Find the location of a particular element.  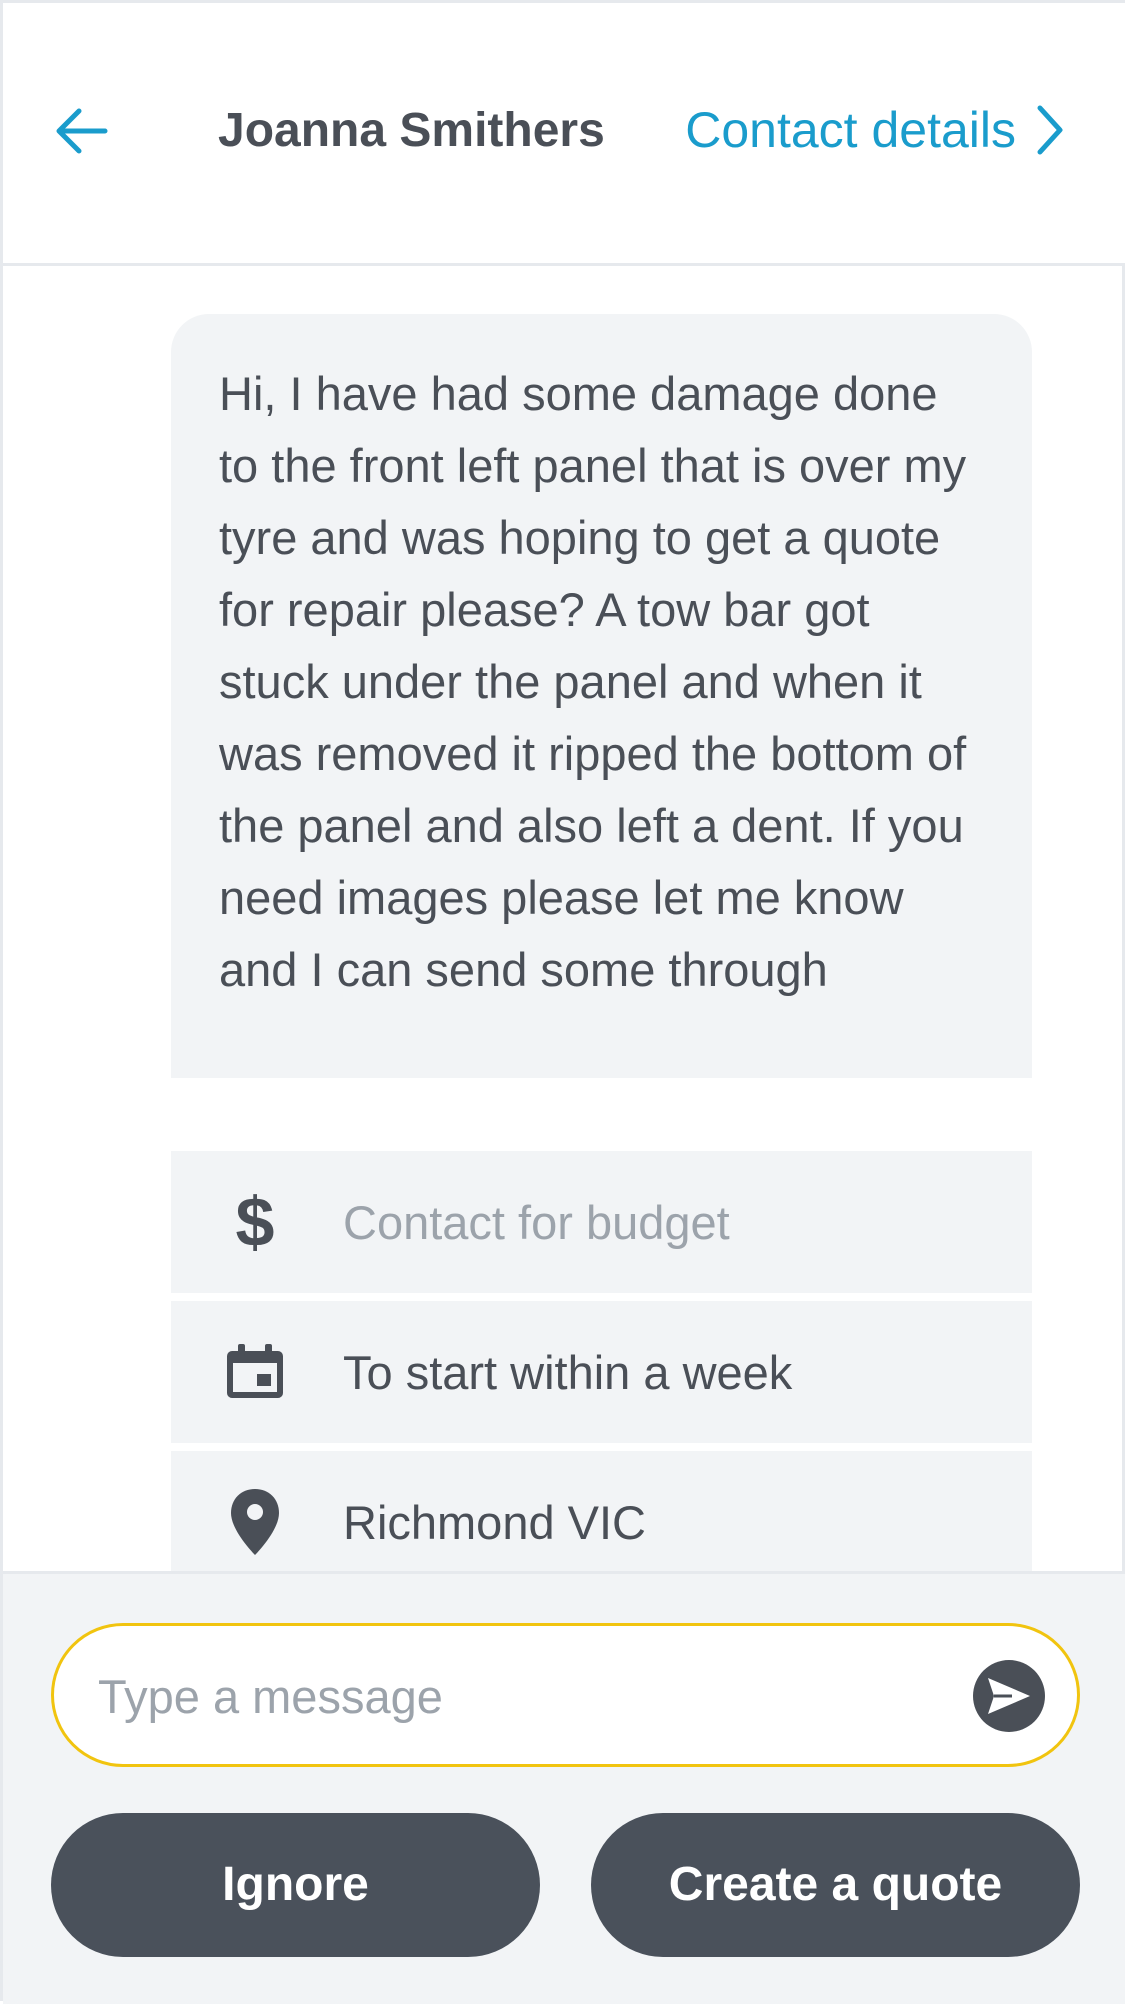

message-composer is located at coordinates (565, 1695).